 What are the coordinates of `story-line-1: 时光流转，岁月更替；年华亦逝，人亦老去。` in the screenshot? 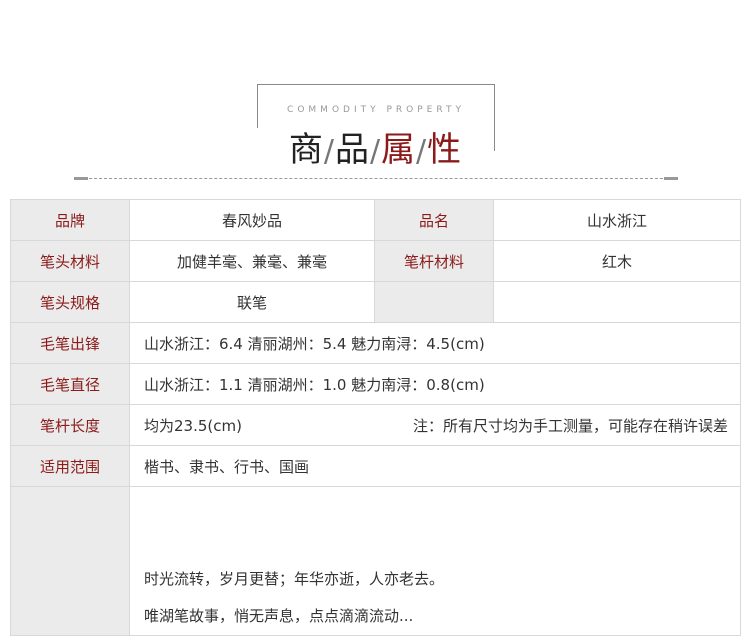 It's located at (294, 579).